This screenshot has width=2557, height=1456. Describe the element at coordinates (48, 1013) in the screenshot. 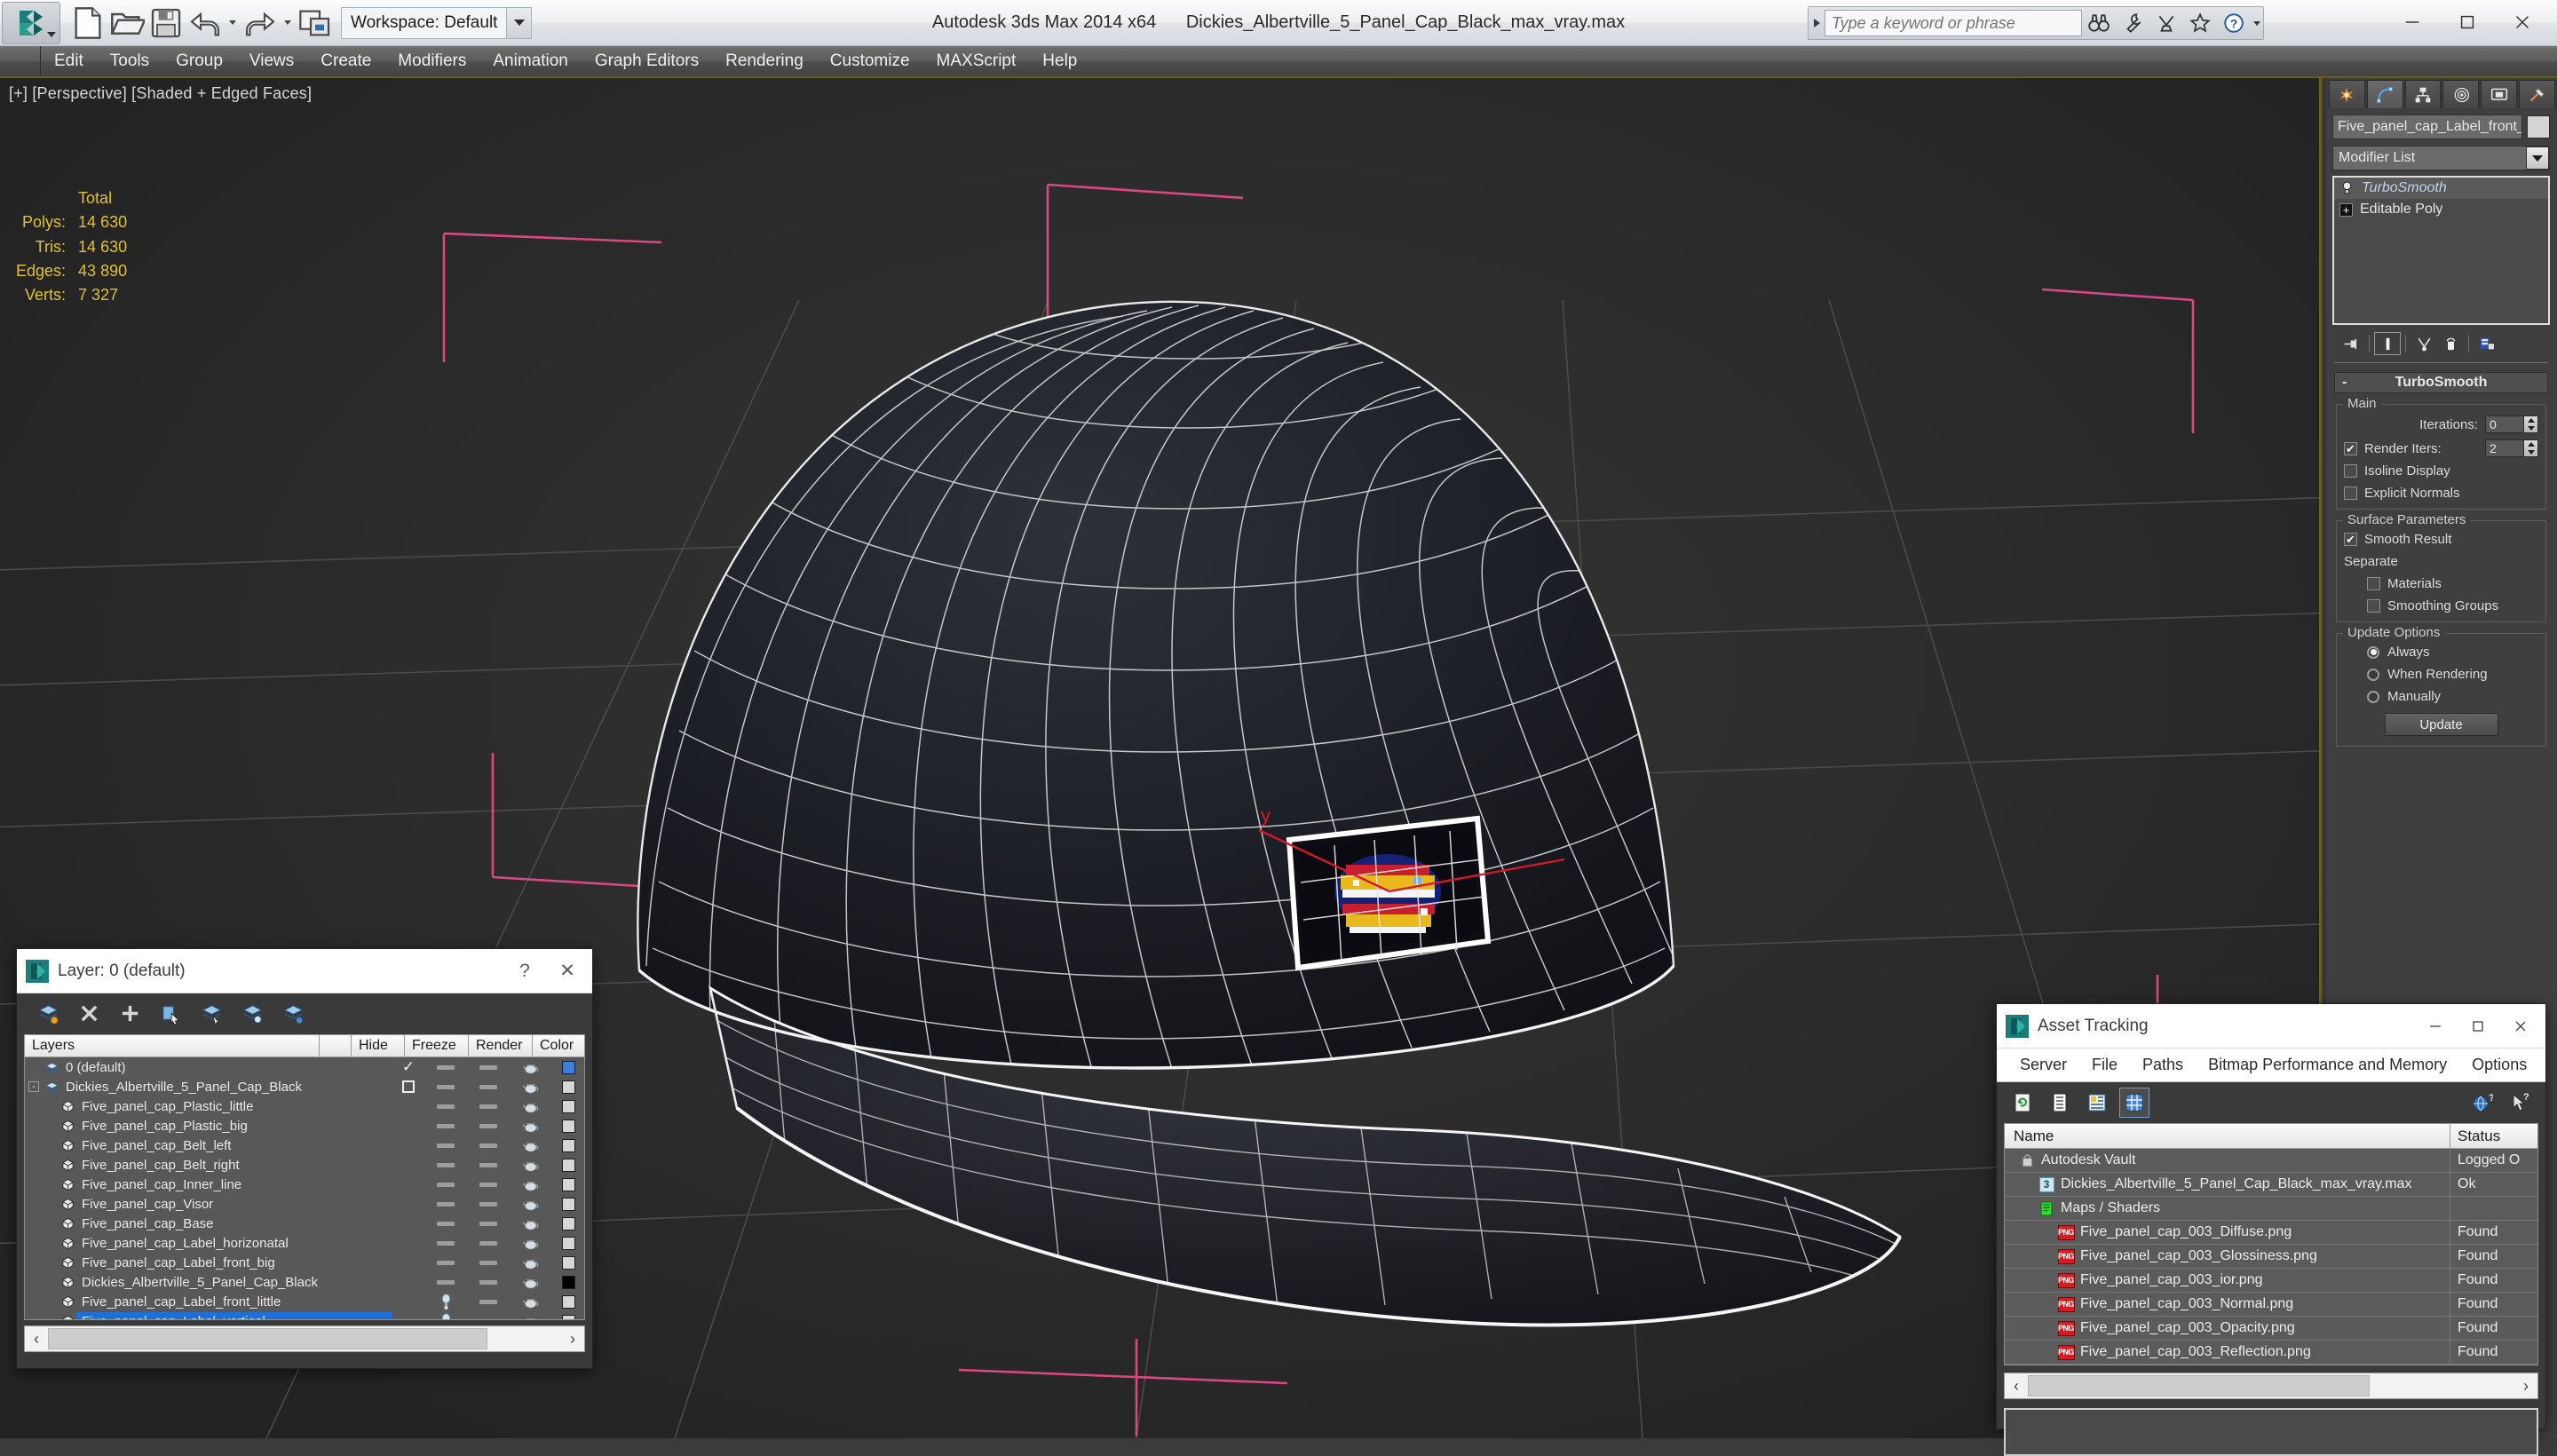

I see `create-new-layer-button` at that location.